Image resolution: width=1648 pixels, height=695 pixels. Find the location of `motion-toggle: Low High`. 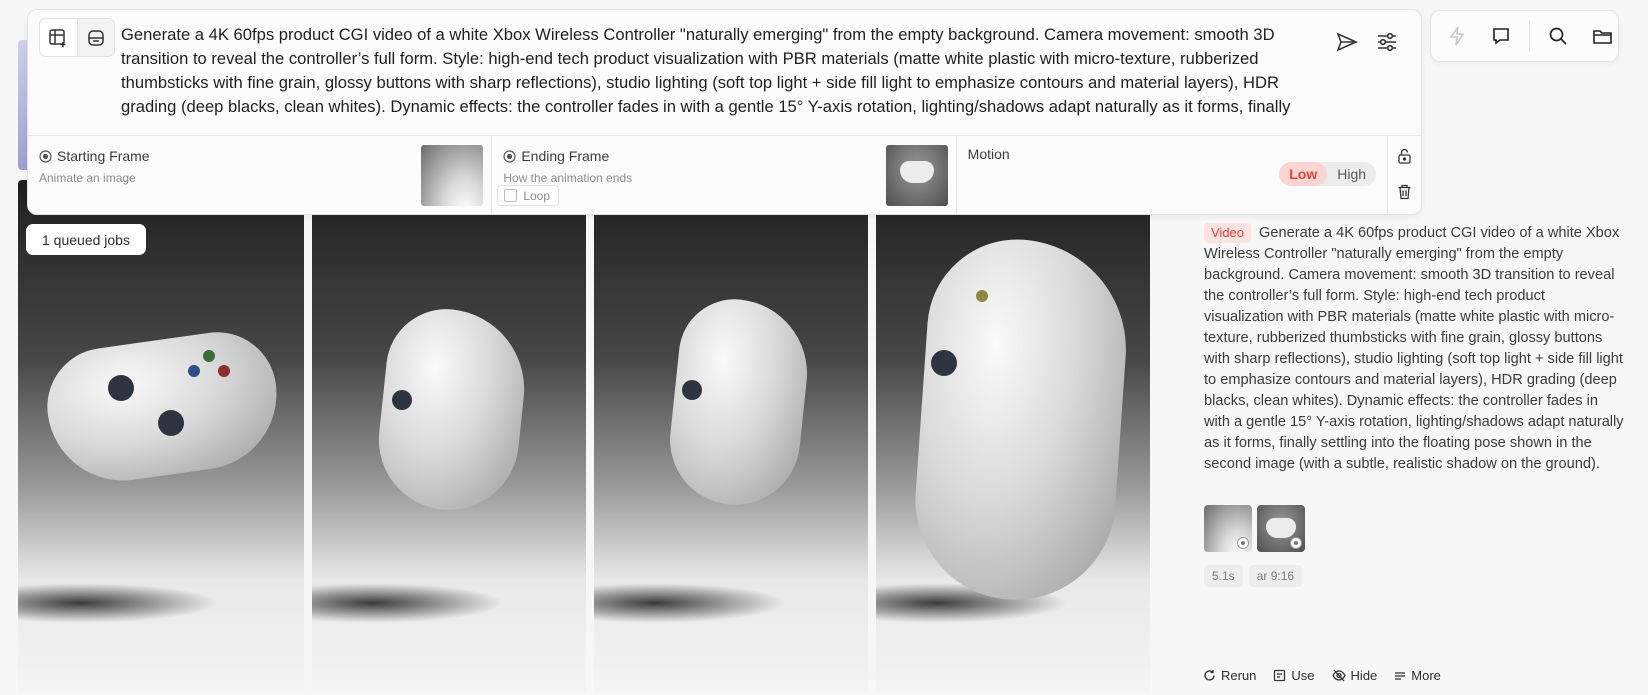

motion-toggle: Low High is located at coordinates (1328, 174).